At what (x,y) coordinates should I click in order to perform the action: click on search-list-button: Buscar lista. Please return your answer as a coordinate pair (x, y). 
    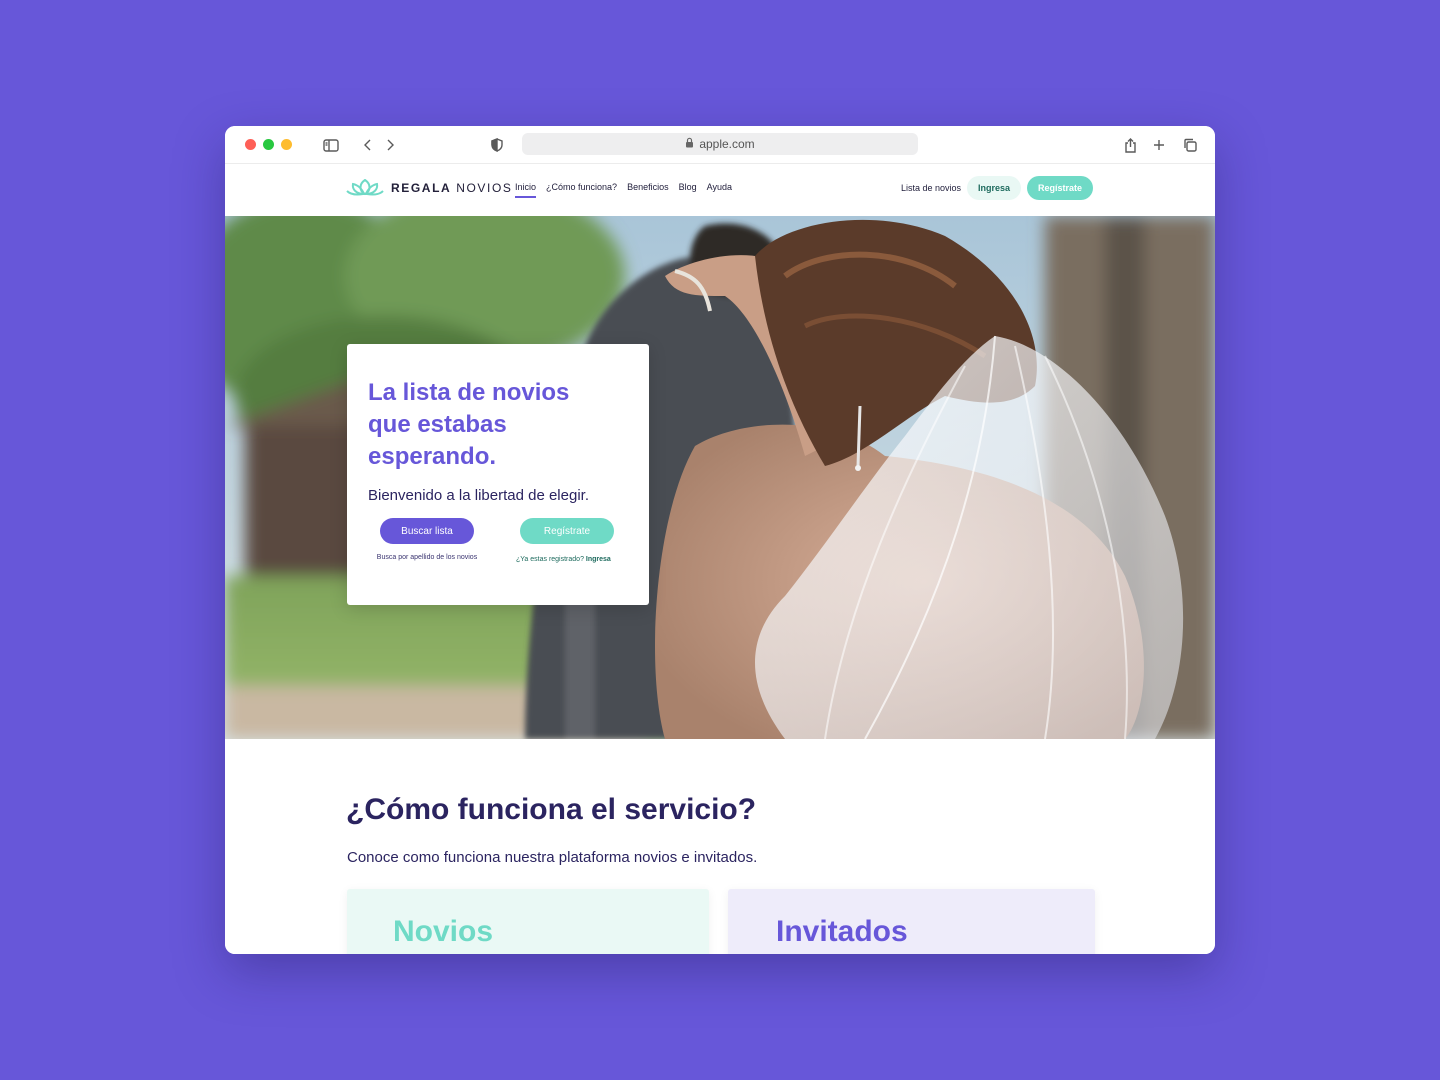
    Looking at the image, I should click on (427, 531).